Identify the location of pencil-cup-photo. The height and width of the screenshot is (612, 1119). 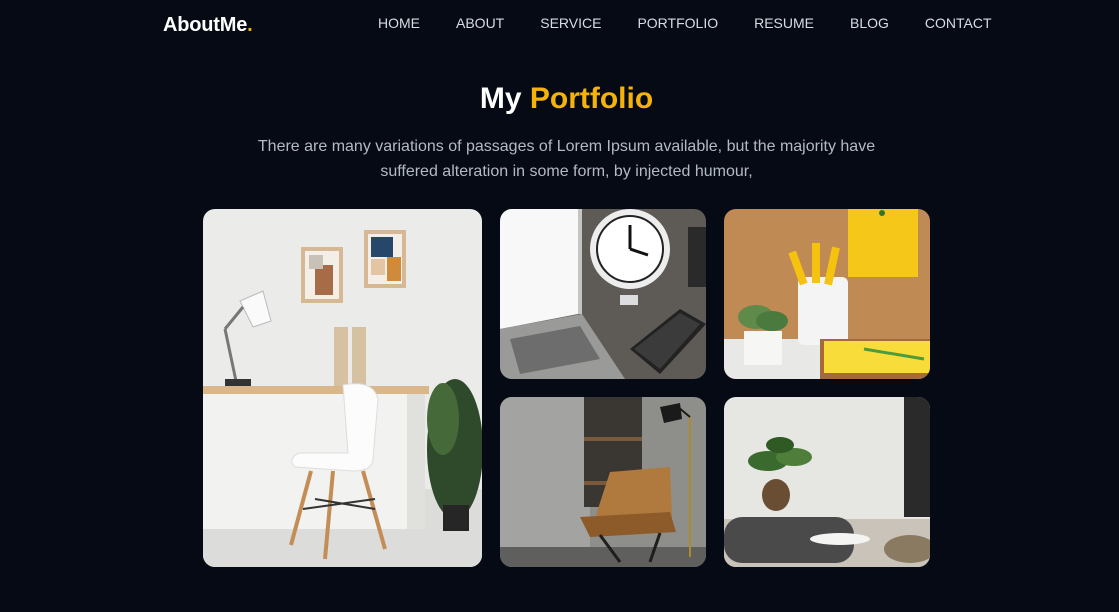
(827, 294).